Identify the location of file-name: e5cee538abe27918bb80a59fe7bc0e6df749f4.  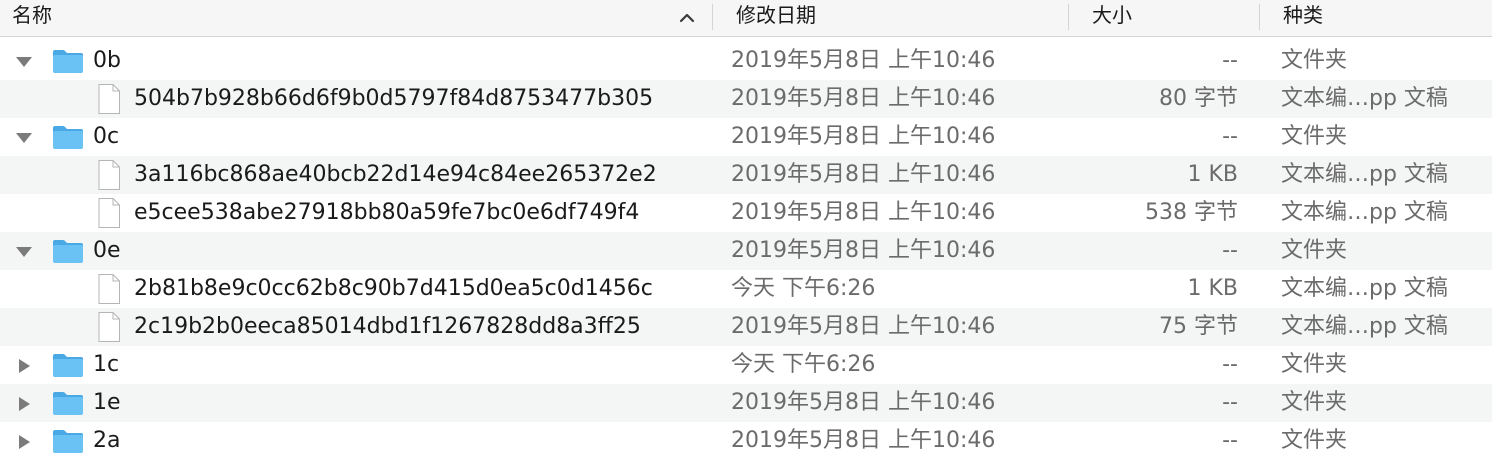
(387, 212).